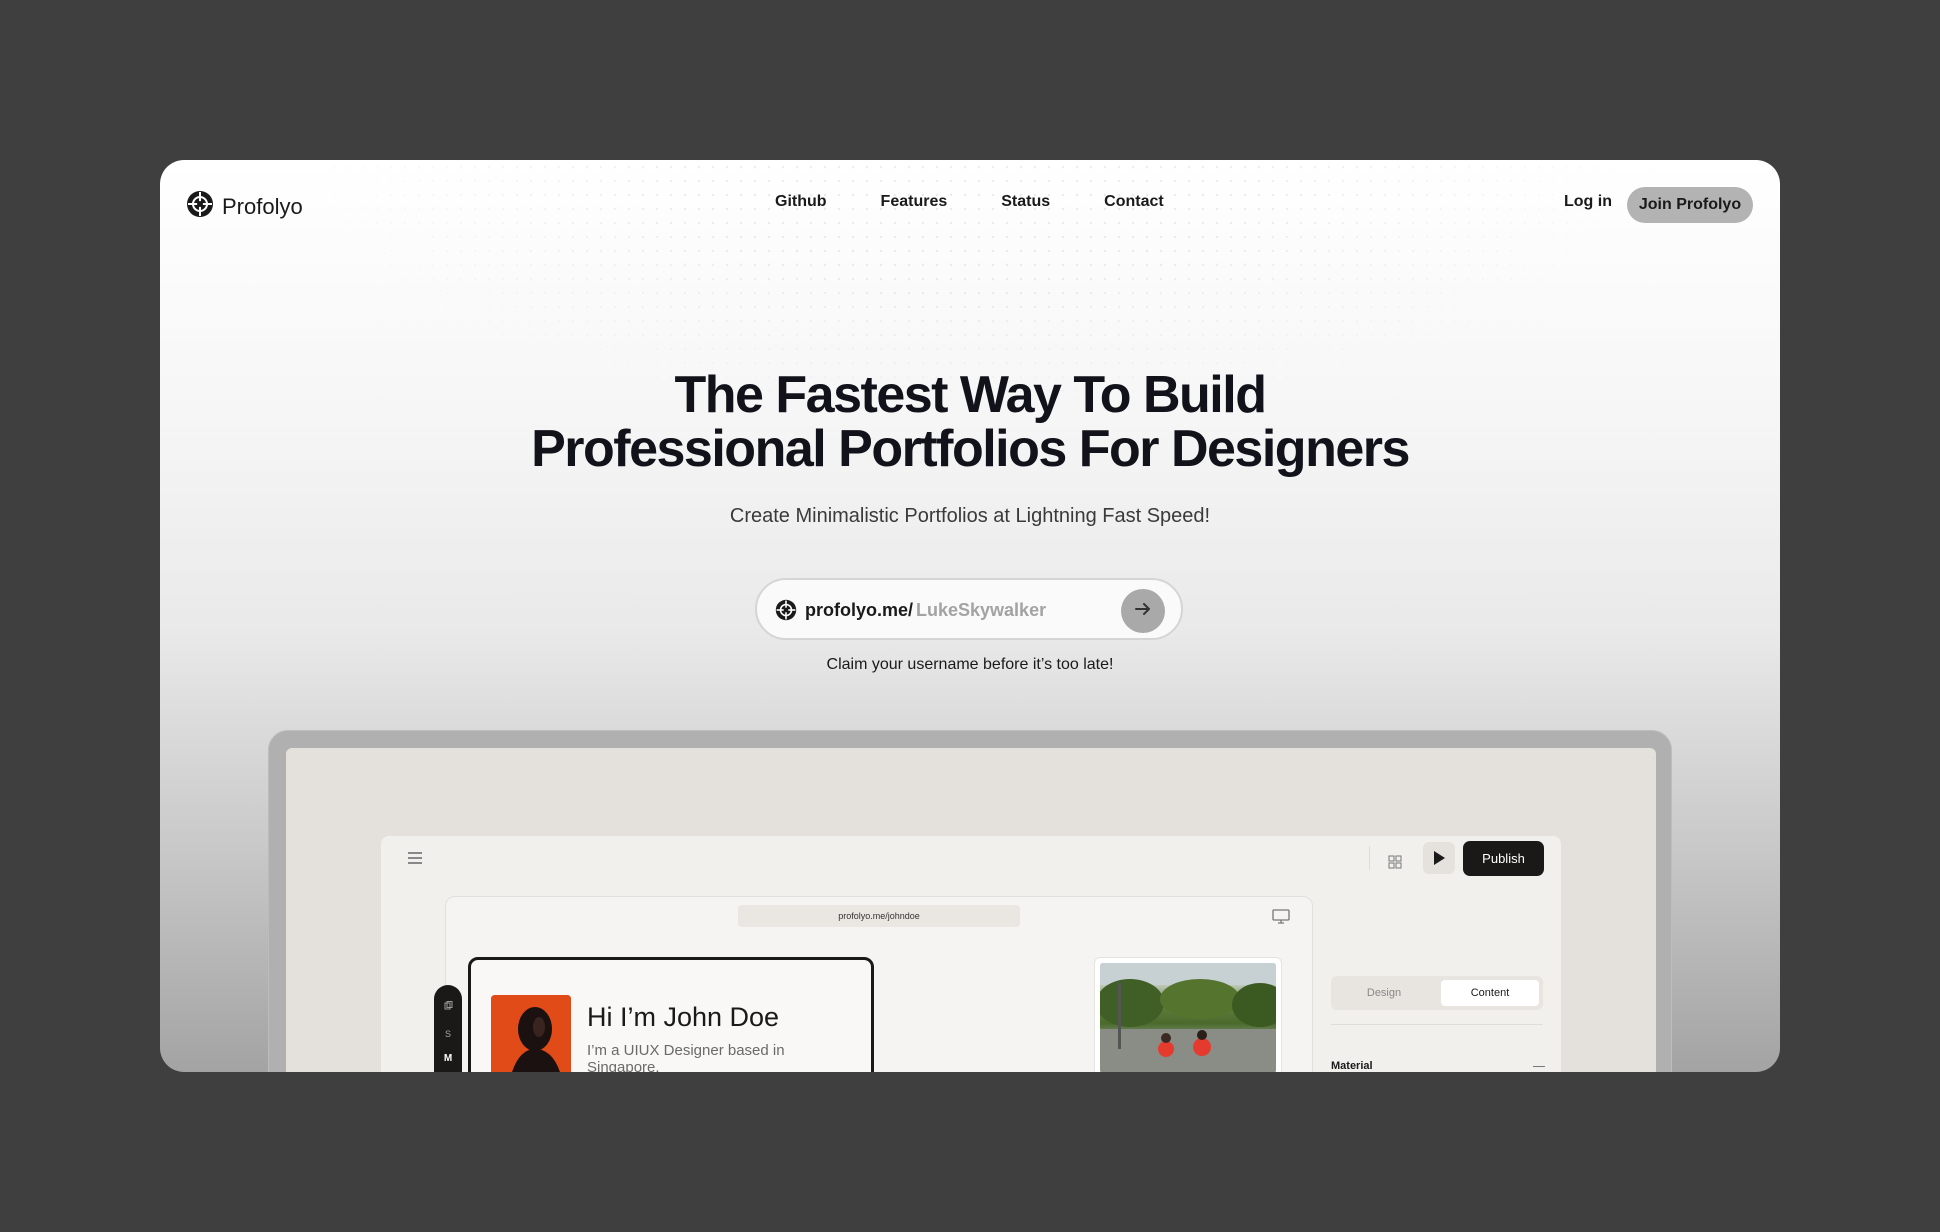 The height and width of the screenshot is (1232, 1940). What do you see at coordinates (683, 1017) in the screenshot?
I see `profile-name: Hi I’m John Doe` at bounding box center [683, 1017].